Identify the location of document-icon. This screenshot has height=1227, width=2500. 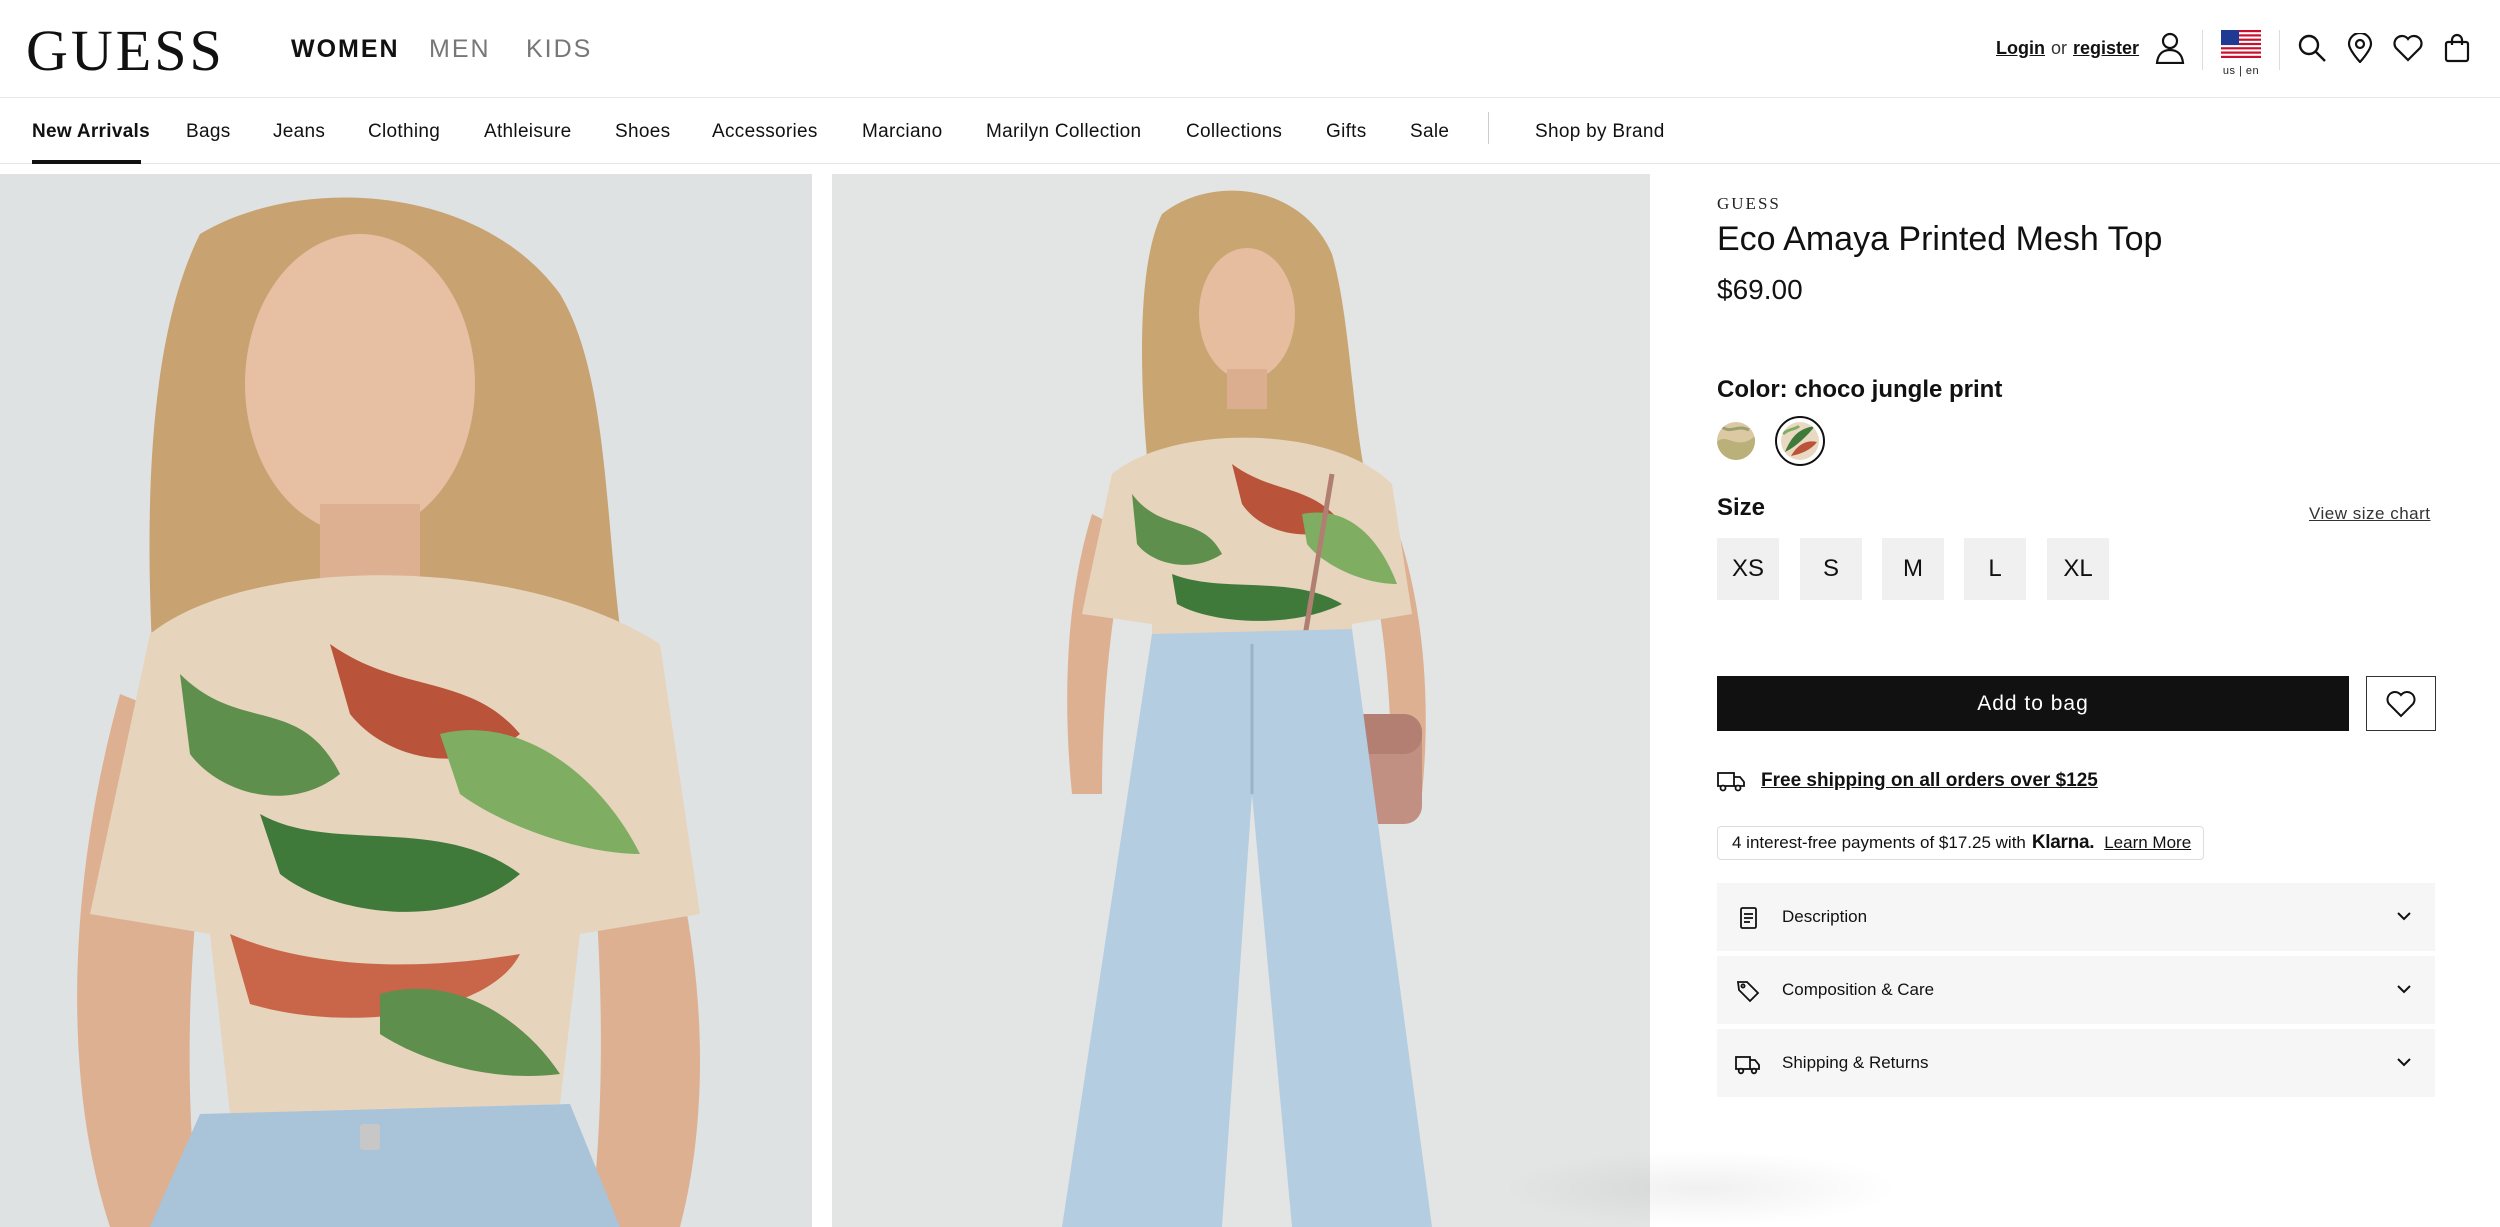
(1748, 918).